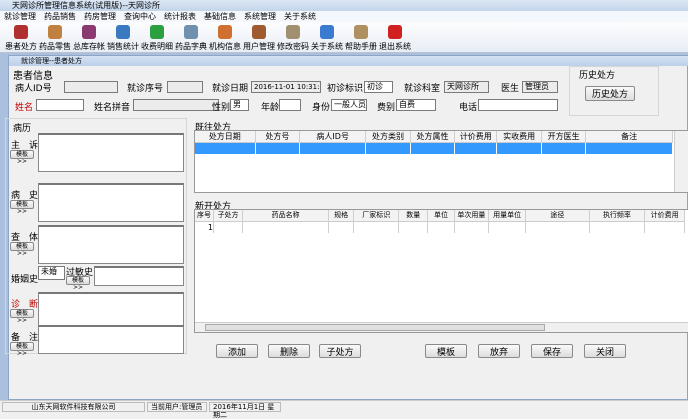 The image size is (688, 419). Describe the element at coordinates (564, 137) in the screenshot. I see `column-header: 开方医生` at that location.